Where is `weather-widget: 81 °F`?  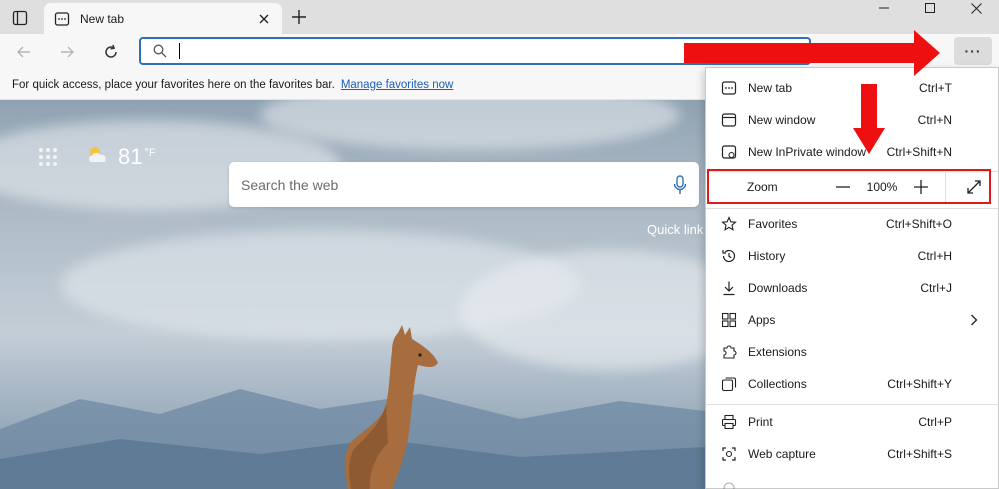
weather-widget: 81 °F is located at coordinates (121, 157).